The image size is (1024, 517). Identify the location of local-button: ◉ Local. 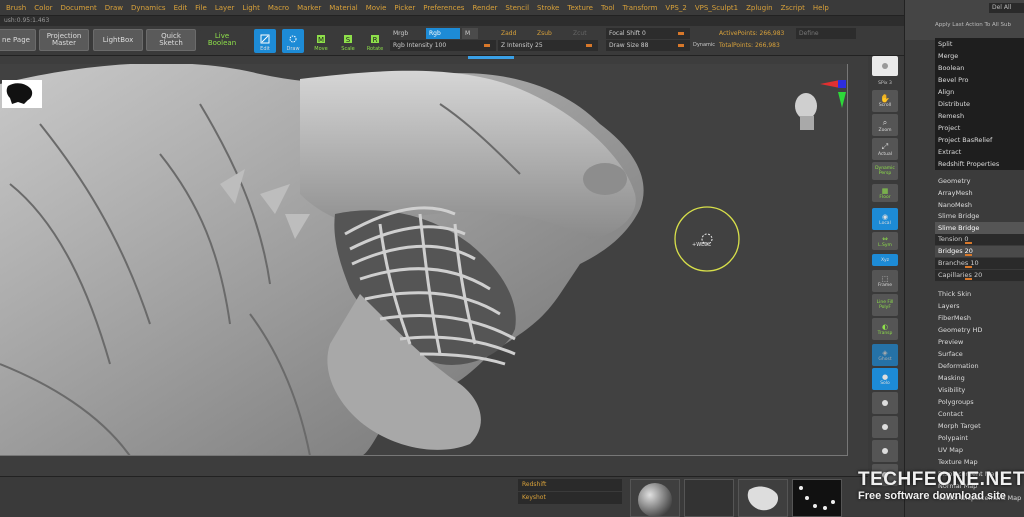
(885, 219).